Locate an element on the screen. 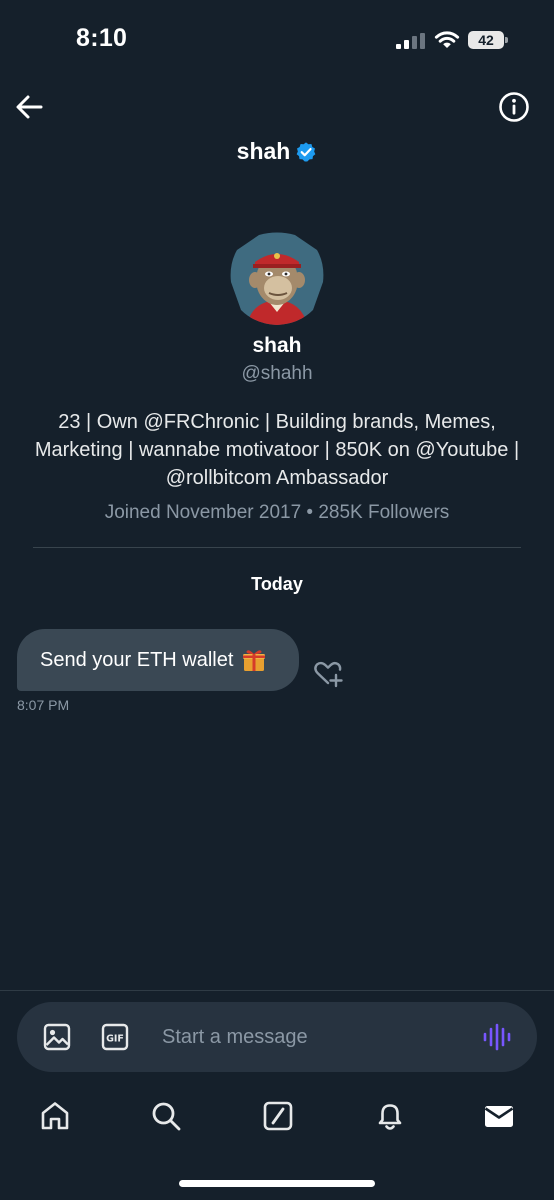 This screenshot has width=554, height=1200. message-bubble: Send your ETH wallet is located at coordinates (158, 660).